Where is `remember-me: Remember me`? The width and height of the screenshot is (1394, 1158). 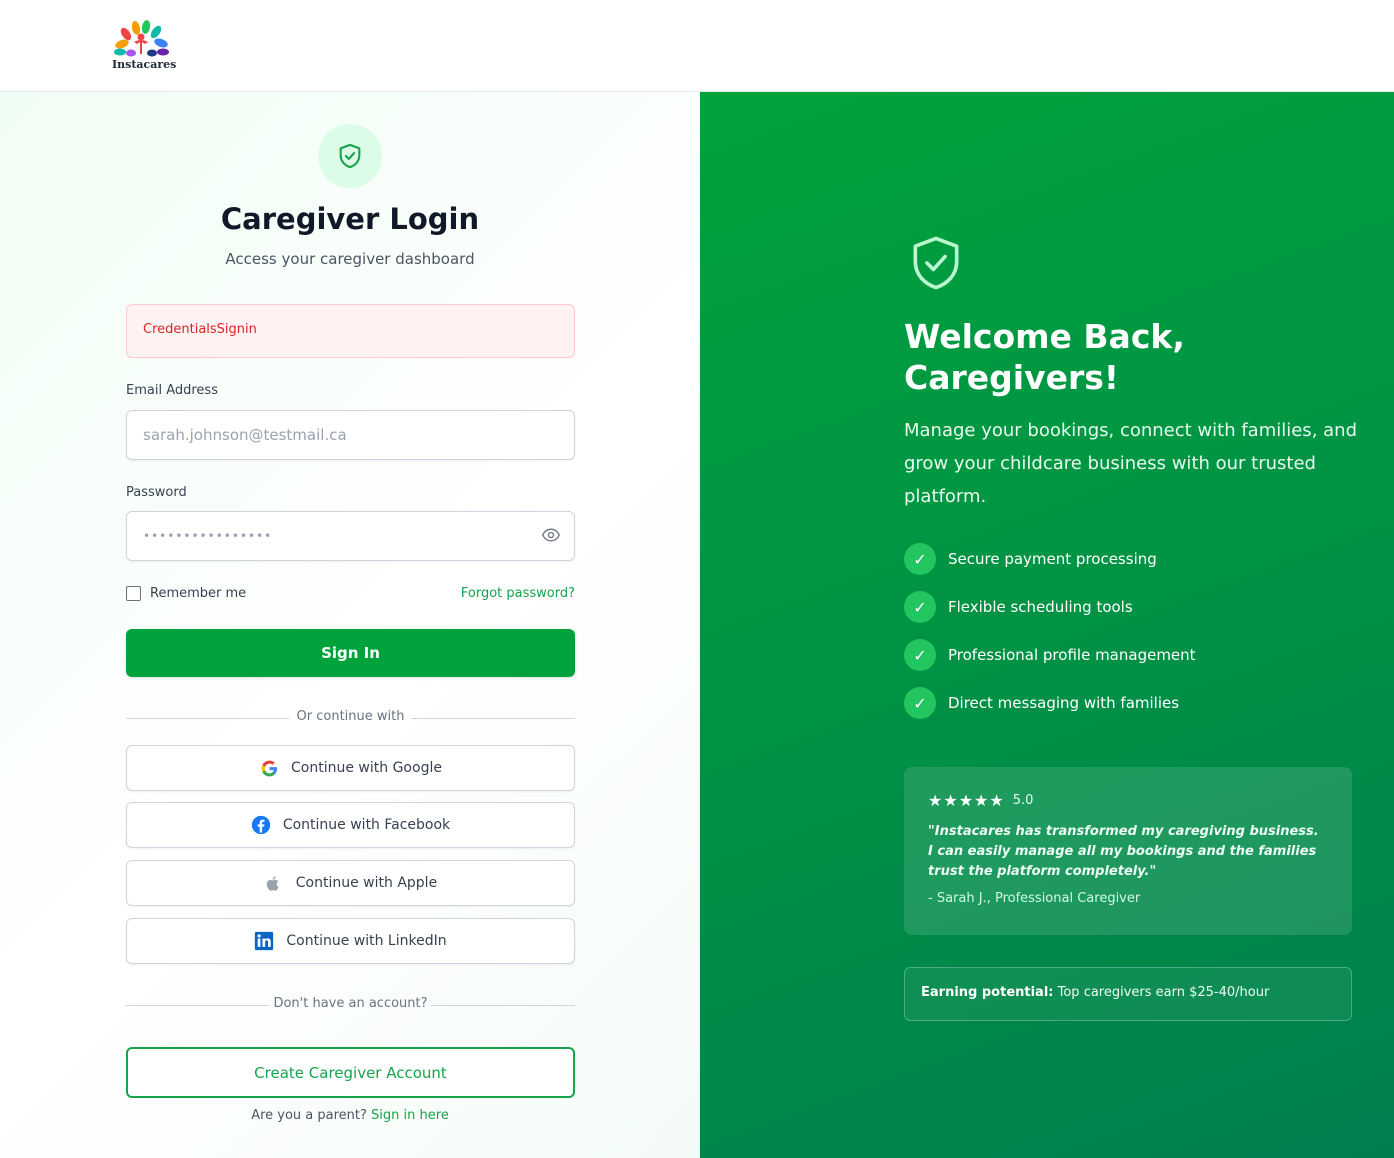 remember-me: Remember me is located at coordinates (186, 593).